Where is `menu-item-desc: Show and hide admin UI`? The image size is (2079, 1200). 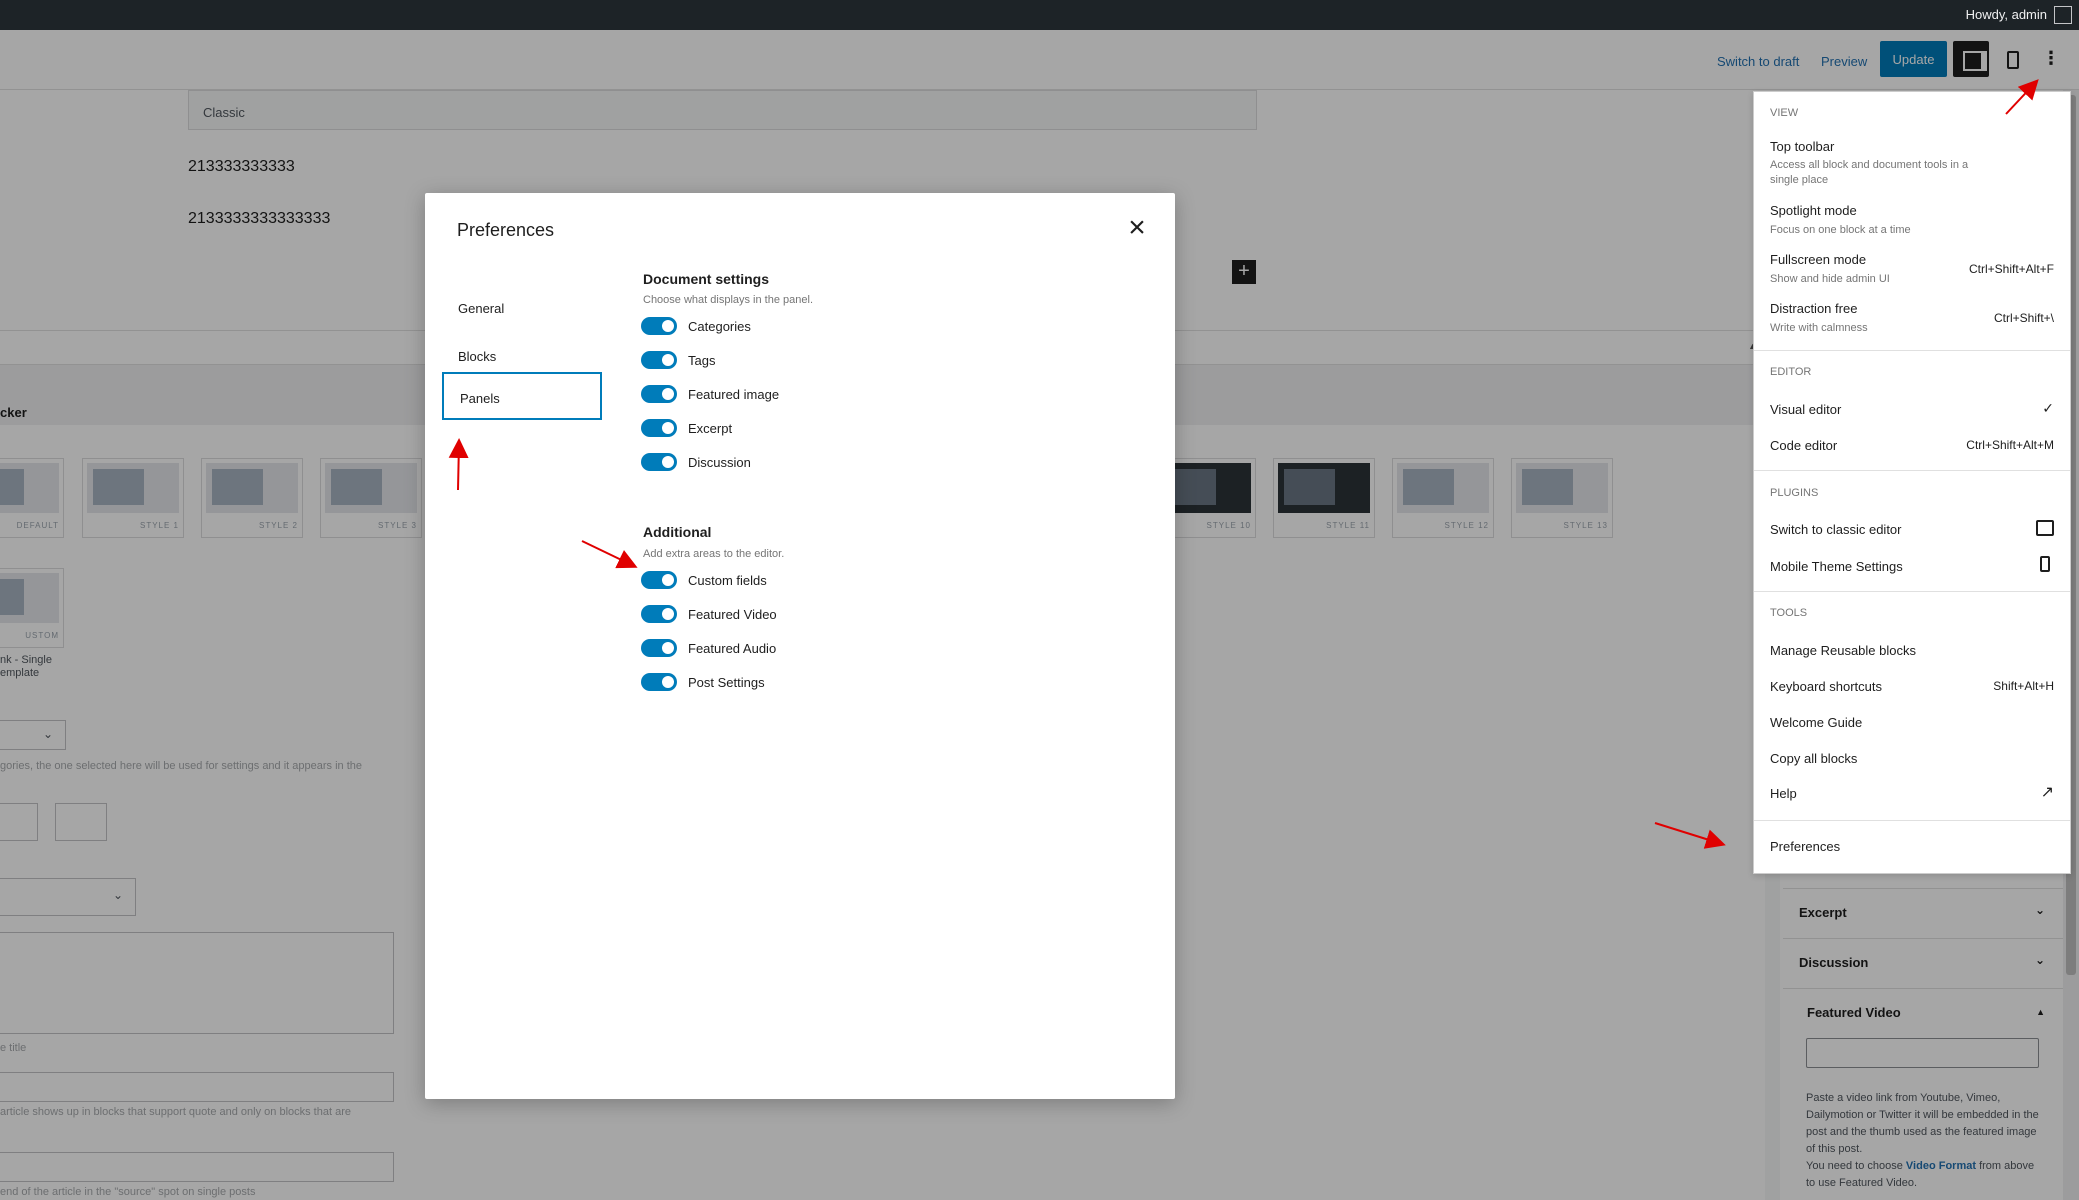
menu-item-desc: Show and hide admin UI is located at coordinates (1830, 279).